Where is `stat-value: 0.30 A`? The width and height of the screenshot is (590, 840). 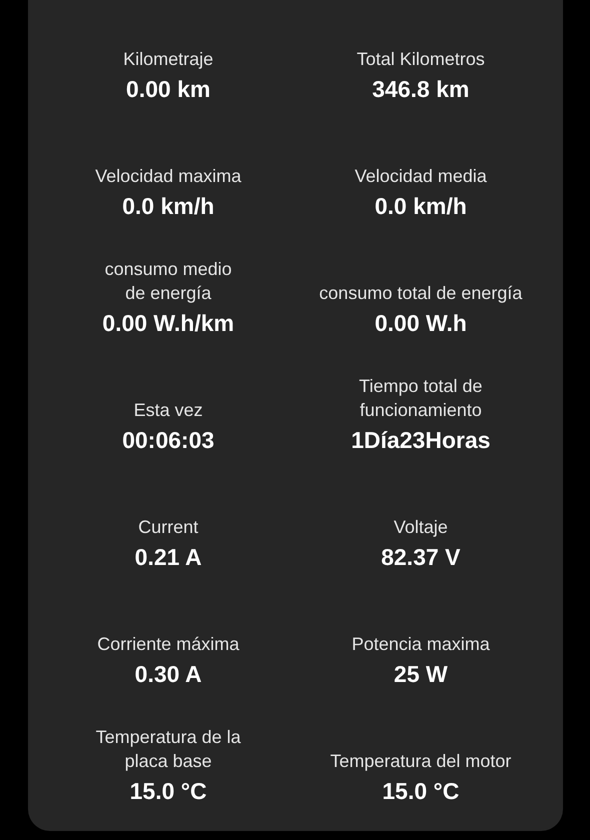 stat-value: 0.30 A is located at coordinates (168, 674).